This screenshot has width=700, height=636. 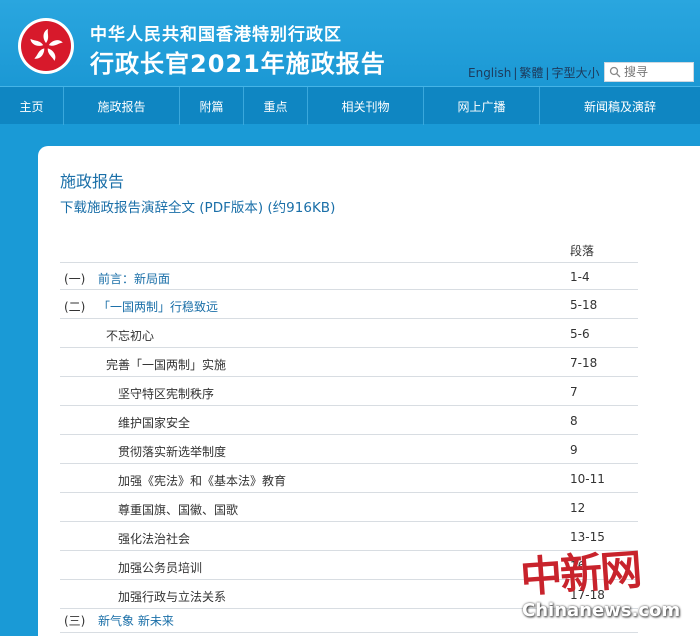 I want to click on toc-link: 贯彻落实新选举制度, so click(x=172, y=451).